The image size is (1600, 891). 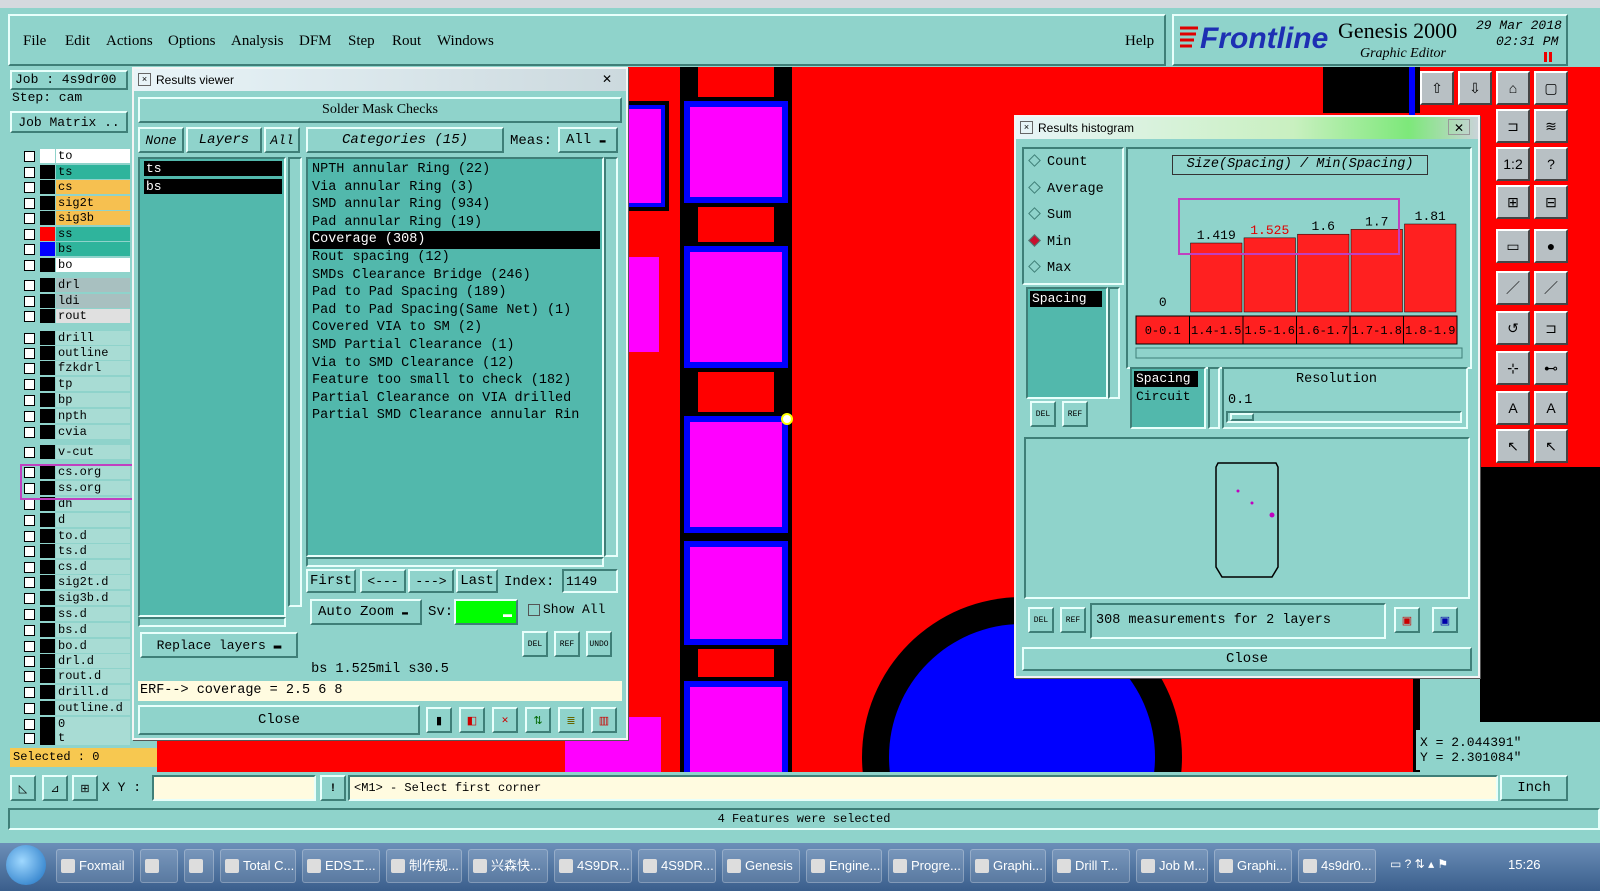 What do you see at coordinates (73, 218) in the screenshot?
I see `layer-row: sig3b` at bounding box center [73, 218].